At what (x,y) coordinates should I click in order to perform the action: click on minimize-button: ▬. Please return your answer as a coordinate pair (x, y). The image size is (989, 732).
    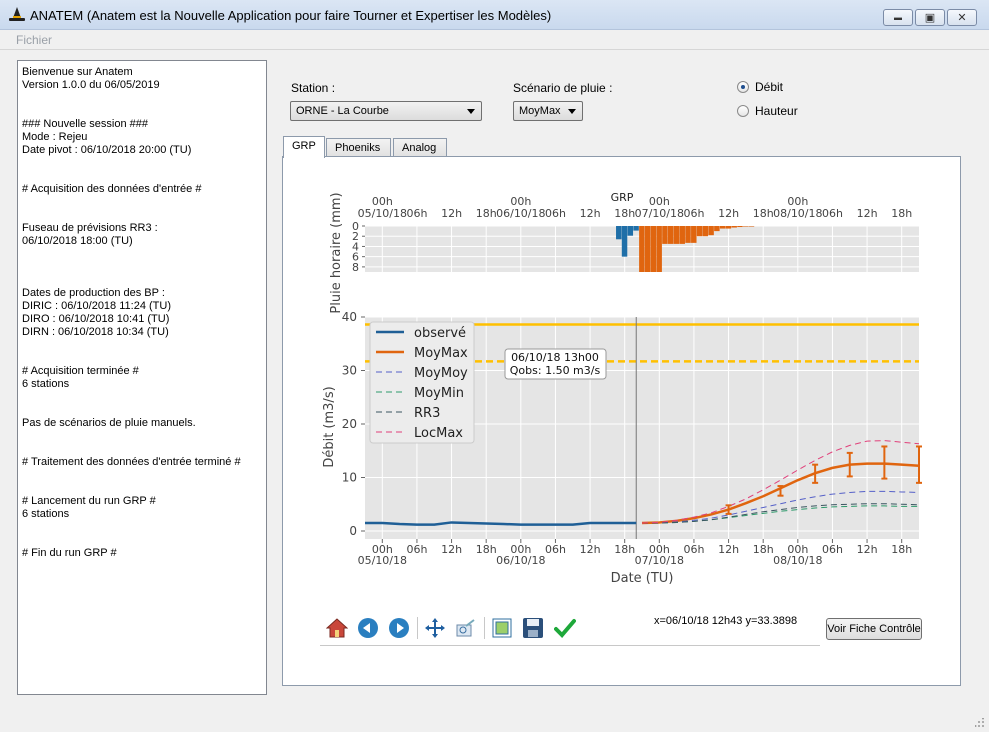
    Looking at the image, I should click on (898, 17).